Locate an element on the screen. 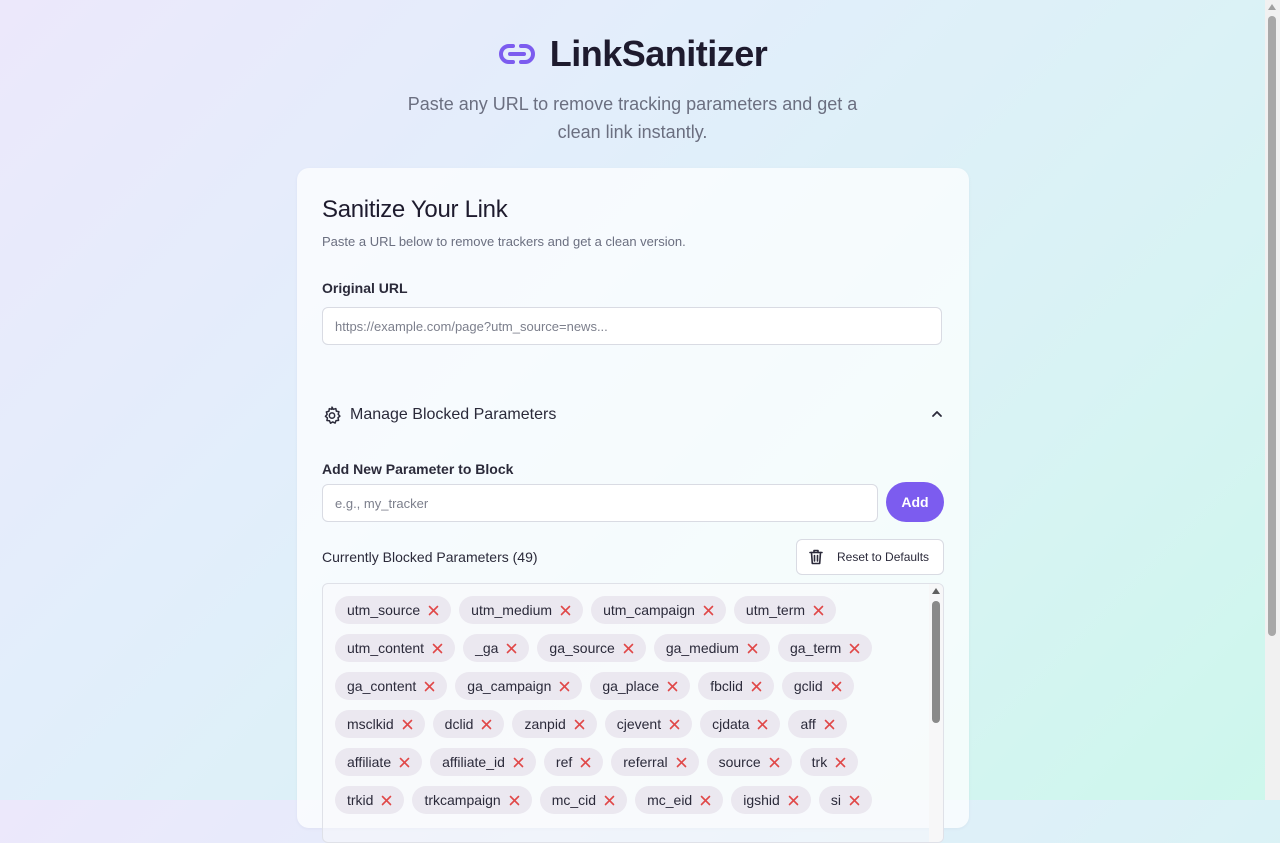 The height and width of the screenshot is (843, 1280). param-chip: mc_cid is located at coordinates (583, 800).